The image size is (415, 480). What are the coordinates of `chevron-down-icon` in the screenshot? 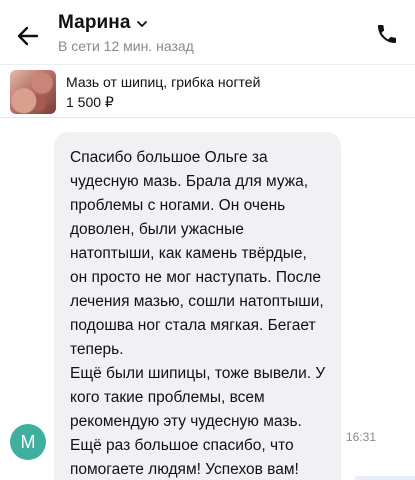 It's located at (142, 24).